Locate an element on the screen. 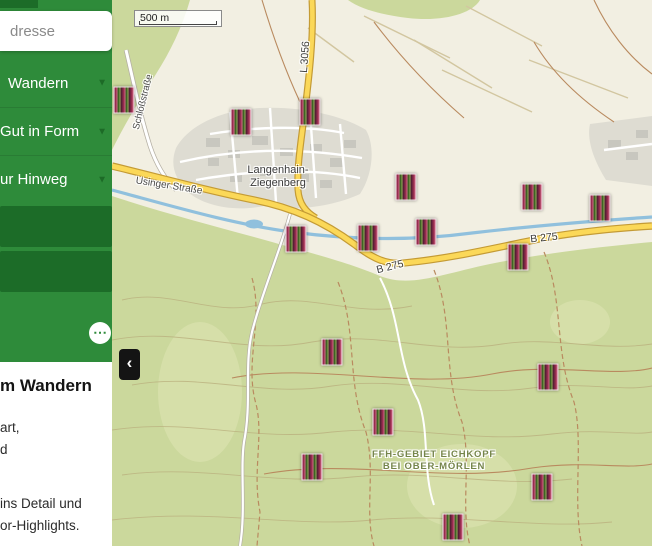 The image size is (652, 546). menu-item-wandern: Wandern ▼ is located at coordinates (56, 83).